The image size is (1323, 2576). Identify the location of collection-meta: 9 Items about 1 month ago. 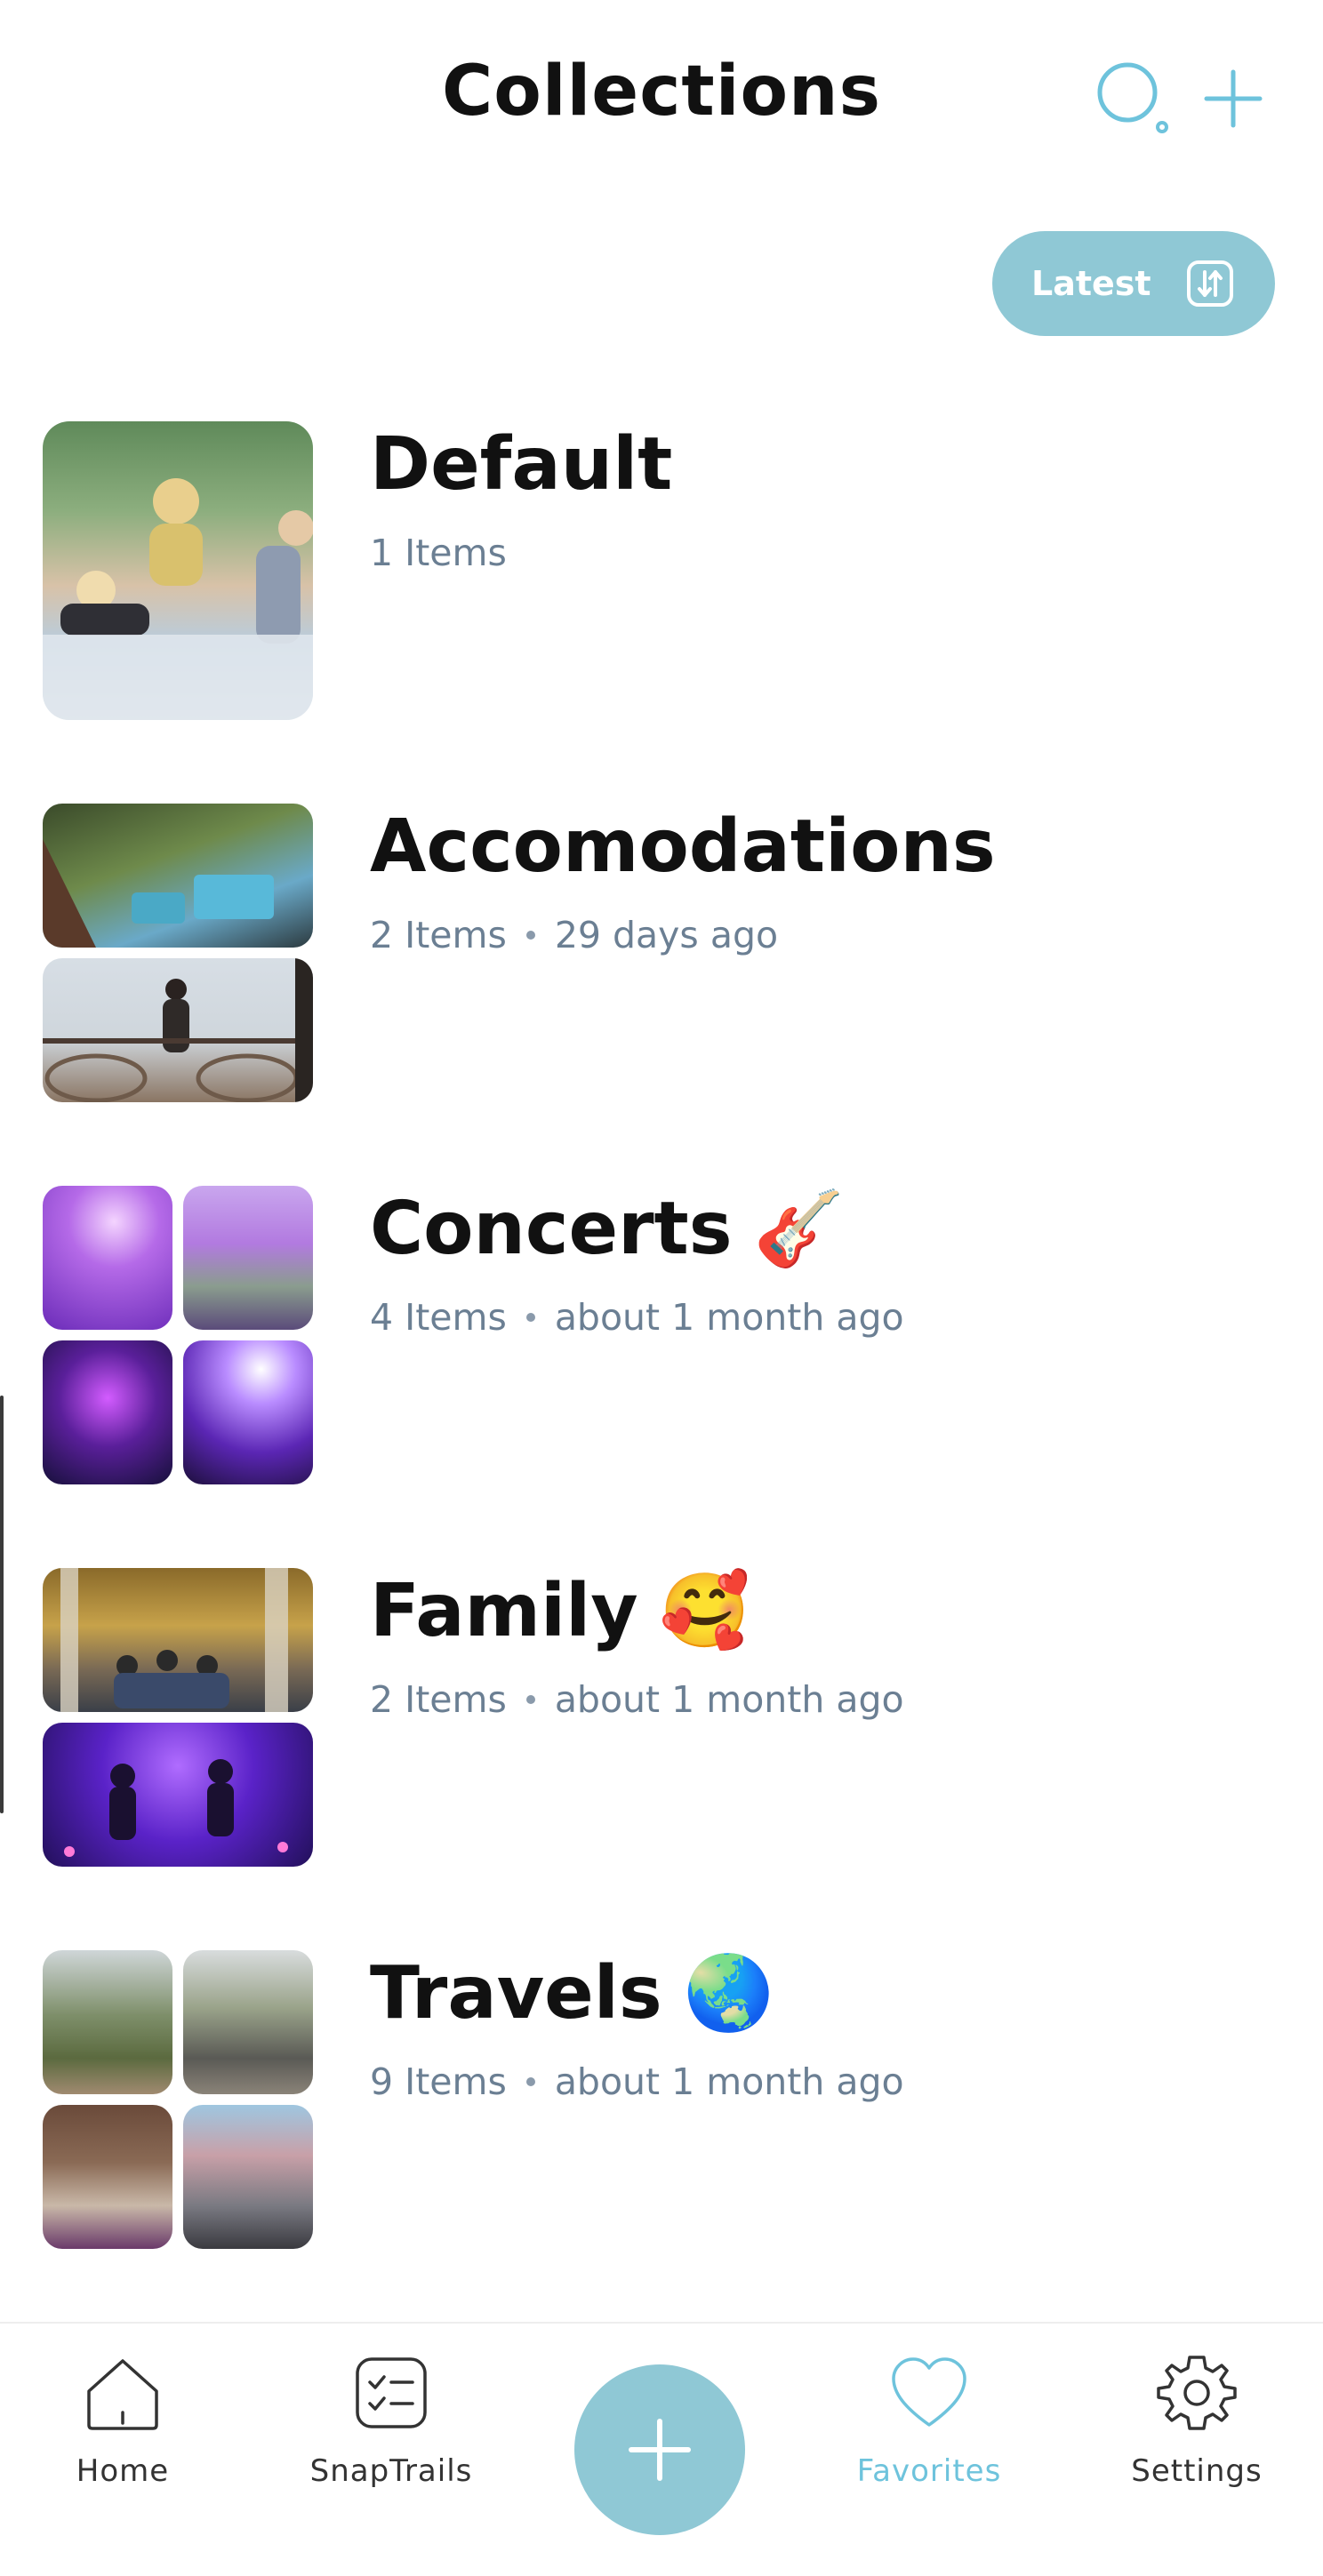
(637, 2081).